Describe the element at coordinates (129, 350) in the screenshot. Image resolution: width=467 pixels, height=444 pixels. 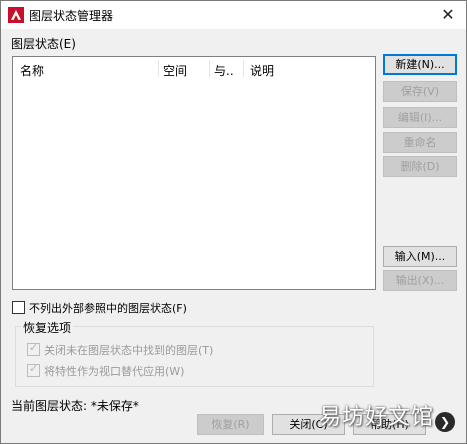
I see `turn-off-layers-label: 关闭未在图层状态中找到的图层(T)` at that location.